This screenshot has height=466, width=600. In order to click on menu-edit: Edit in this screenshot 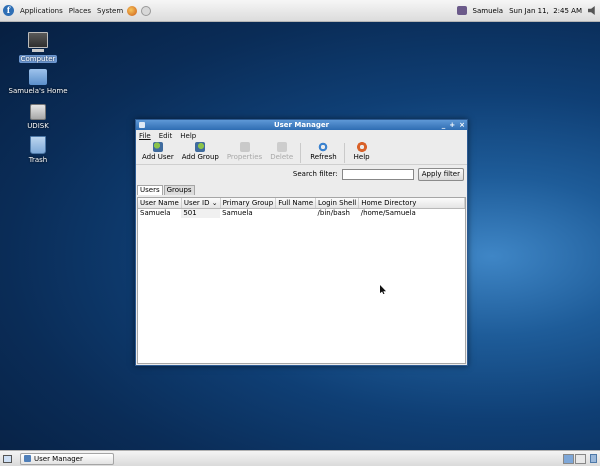, I will do `click(166, 136)`.